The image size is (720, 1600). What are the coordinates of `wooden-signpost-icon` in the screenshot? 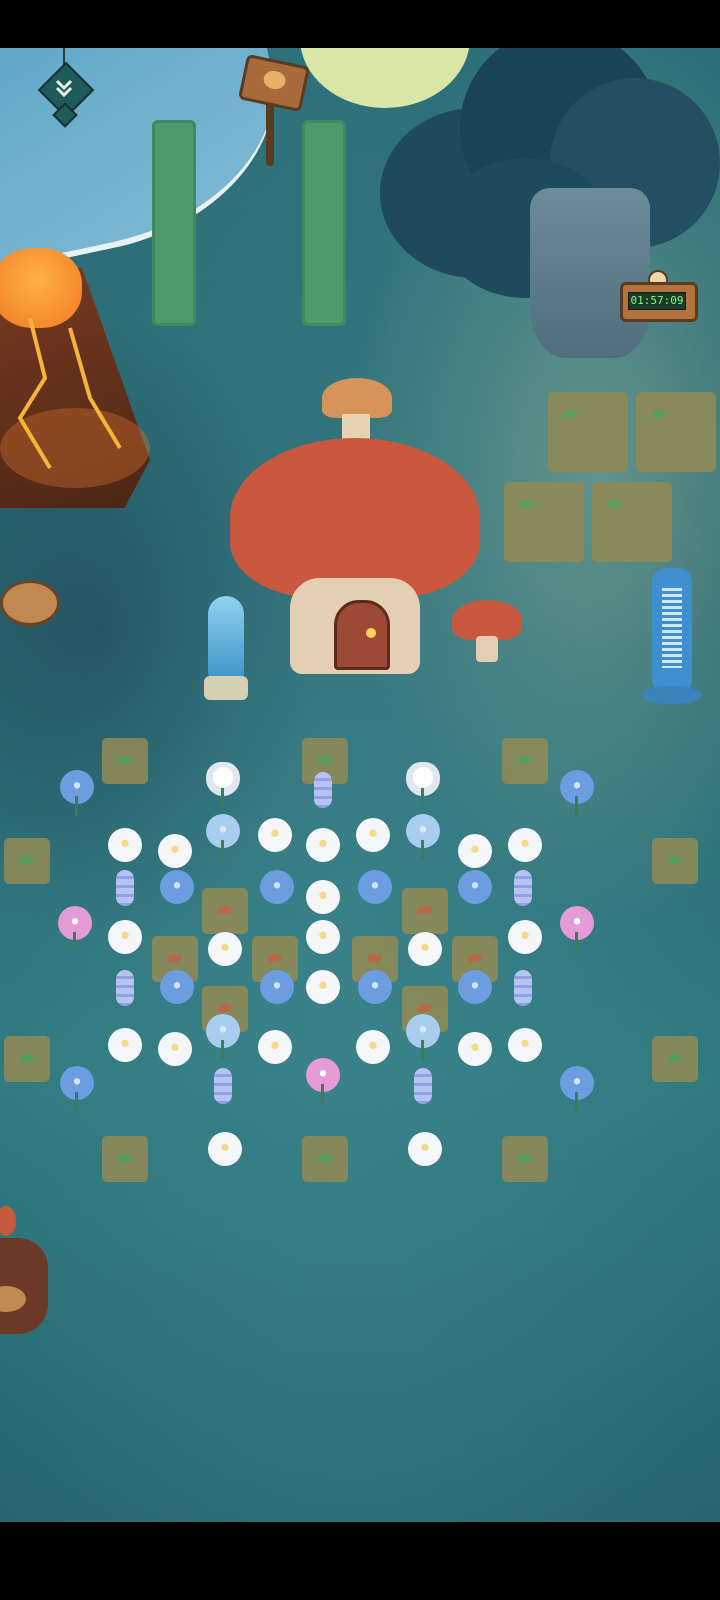 It's located at (274, 83).